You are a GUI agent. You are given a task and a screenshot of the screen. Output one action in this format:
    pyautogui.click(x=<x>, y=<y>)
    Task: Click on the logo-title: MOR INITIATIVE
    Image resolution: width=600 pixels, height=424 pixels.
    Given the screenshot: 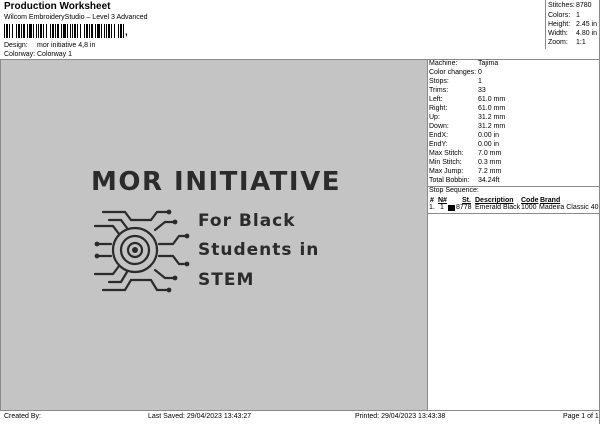 What is the action you would take?
    pyautogui.click(x=216, y=182)
    